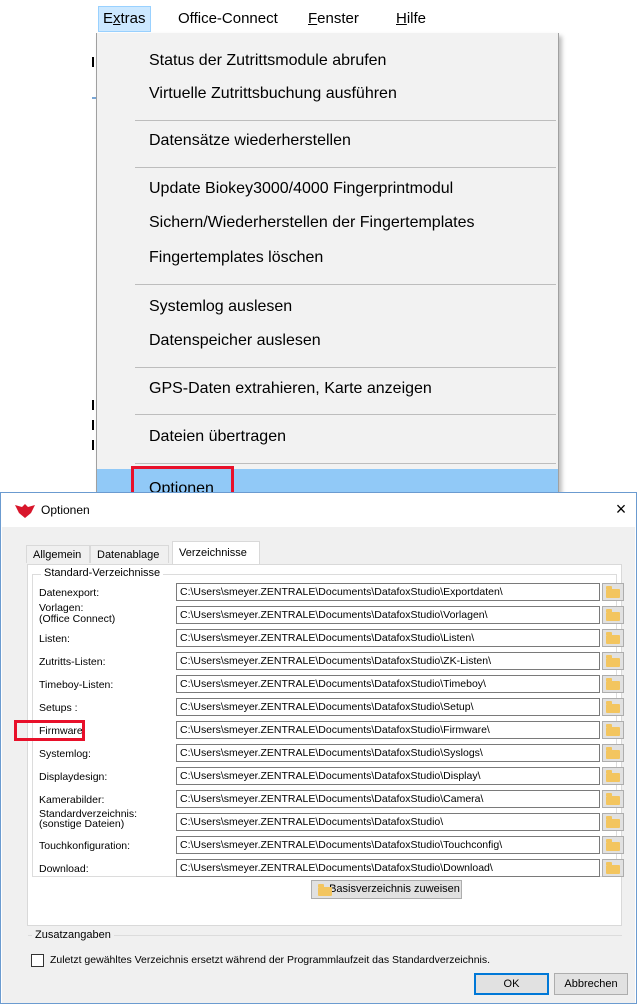 This screenshot has width=637, height=1004. Describe the element at coordinates (327, 307) in the screenshot. I see `menu-item-systemlog-auslesen: Systemlog auslesen` at that location.